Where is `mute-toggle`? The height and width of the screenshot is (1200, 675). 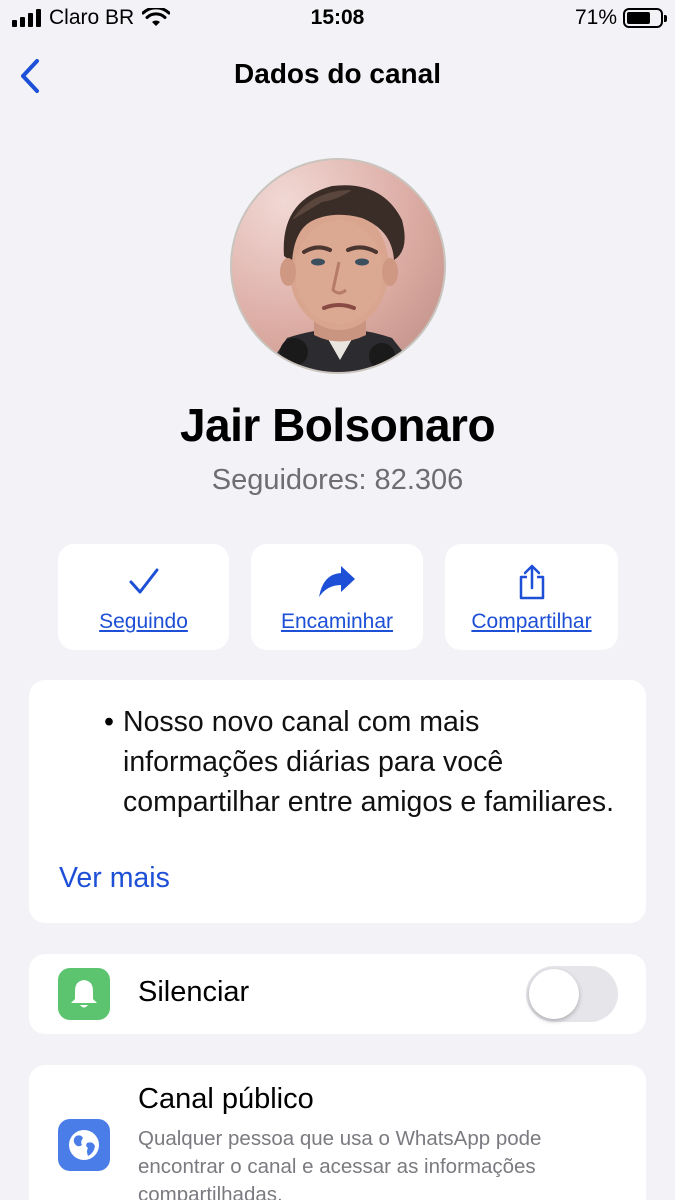 mute-toggle is located at coordinates (572, 994).